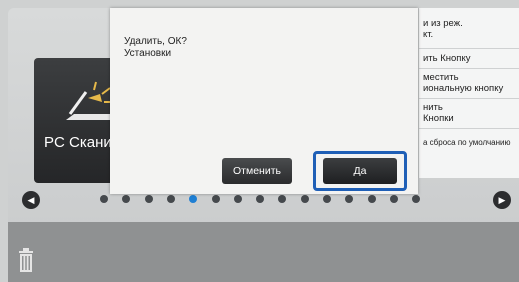 The image size is (519, 282). I want to click on dialog-message-line2: Установки, so click(148, 53).